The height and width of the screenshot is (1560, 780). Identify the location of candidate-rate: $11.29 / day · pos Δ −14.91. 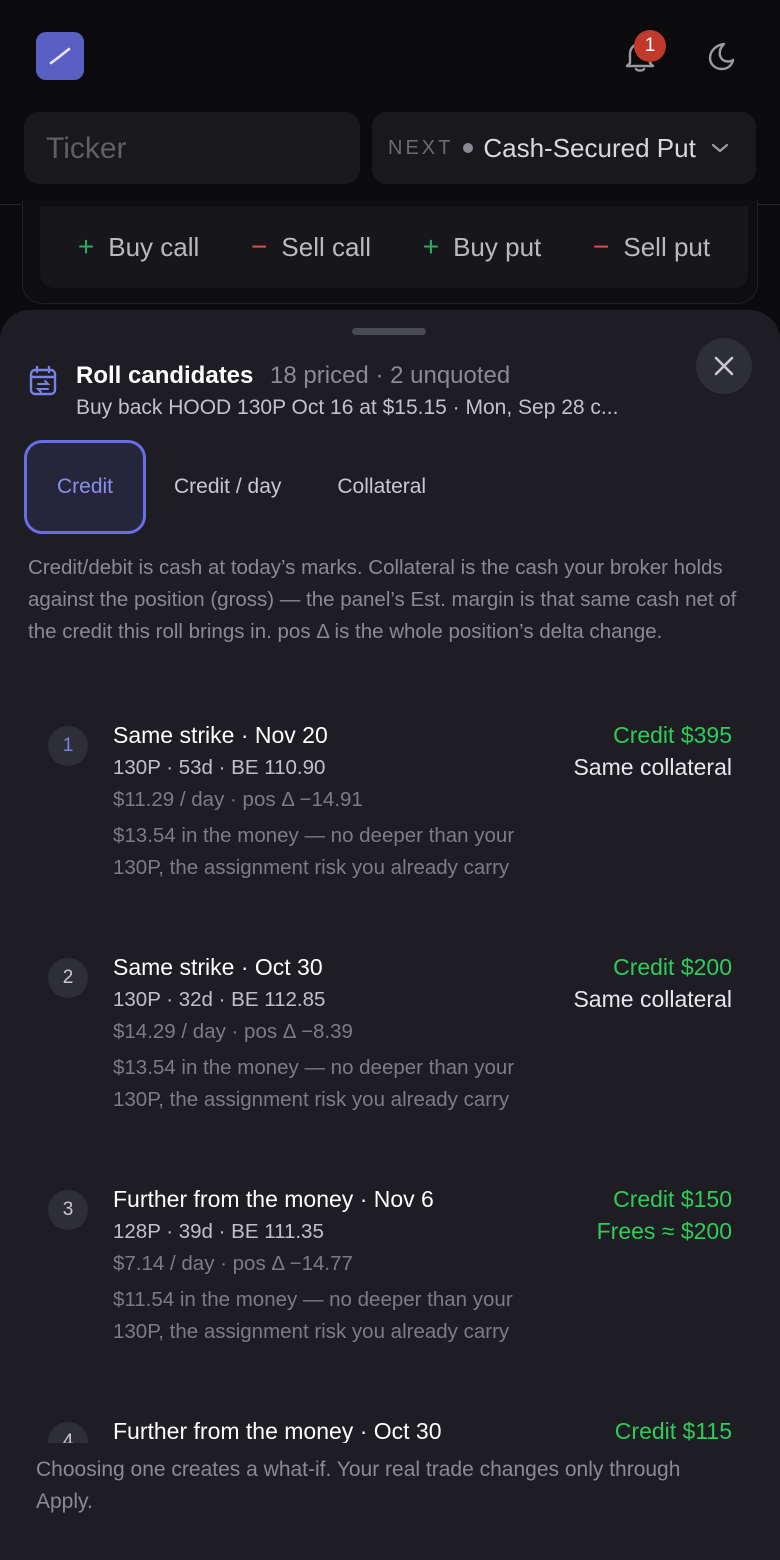
(238, 799).